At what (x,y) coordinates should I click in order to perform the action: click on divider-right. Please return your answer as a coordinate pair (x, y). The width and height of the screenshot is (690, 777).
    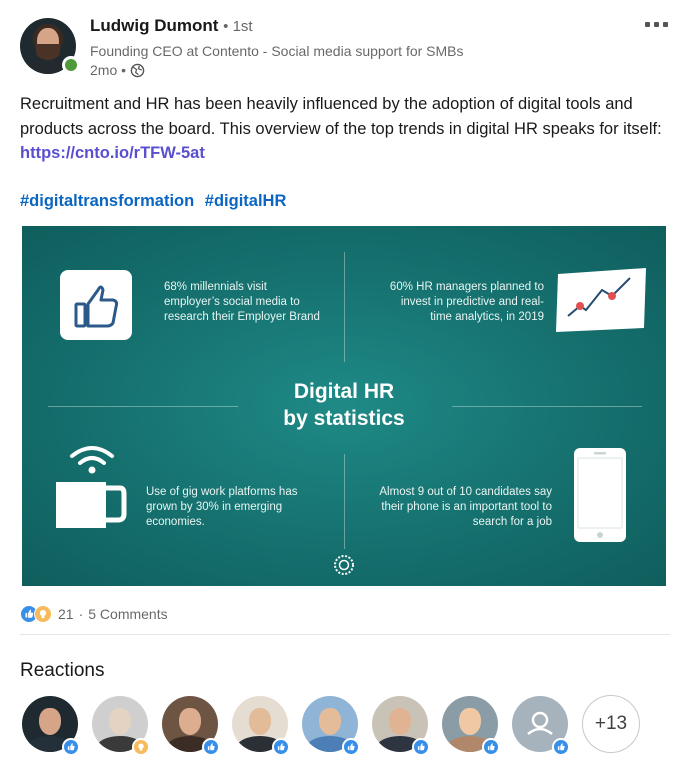
    Looking at the image, I should click on (547, 406).